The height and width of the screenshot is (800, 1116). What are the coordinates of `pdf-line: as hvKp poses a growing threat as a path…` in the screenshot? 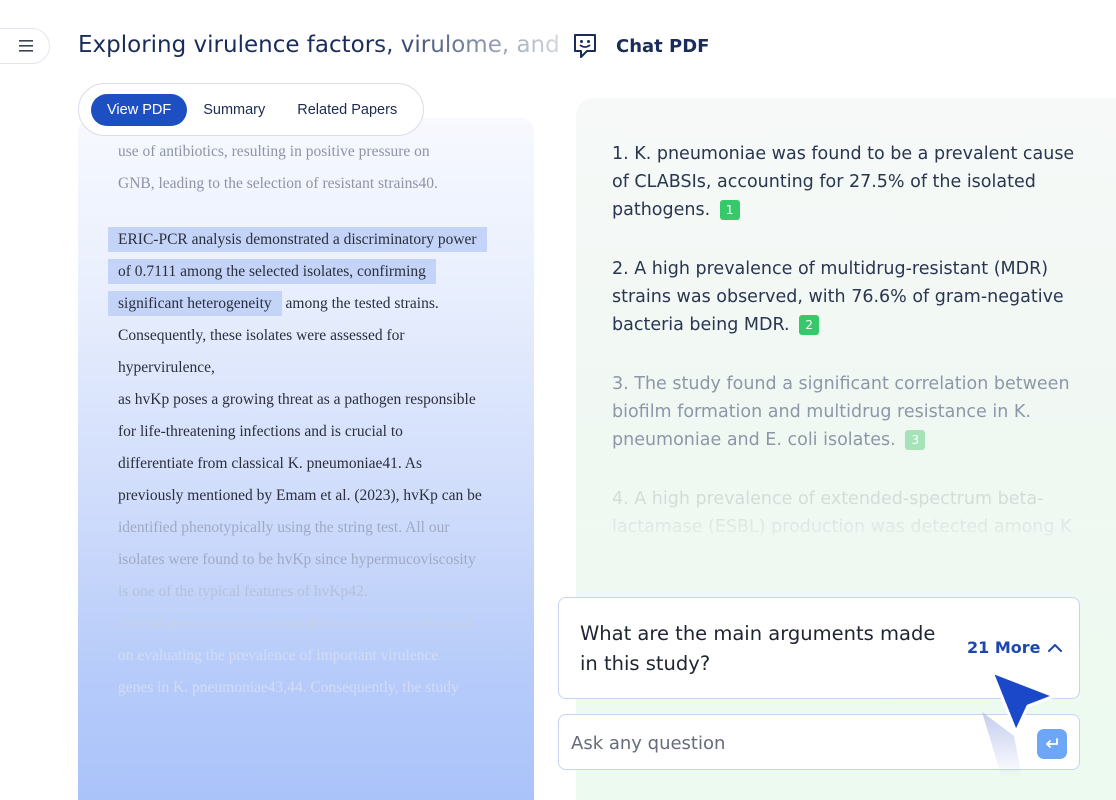 It's located at (297, 399).